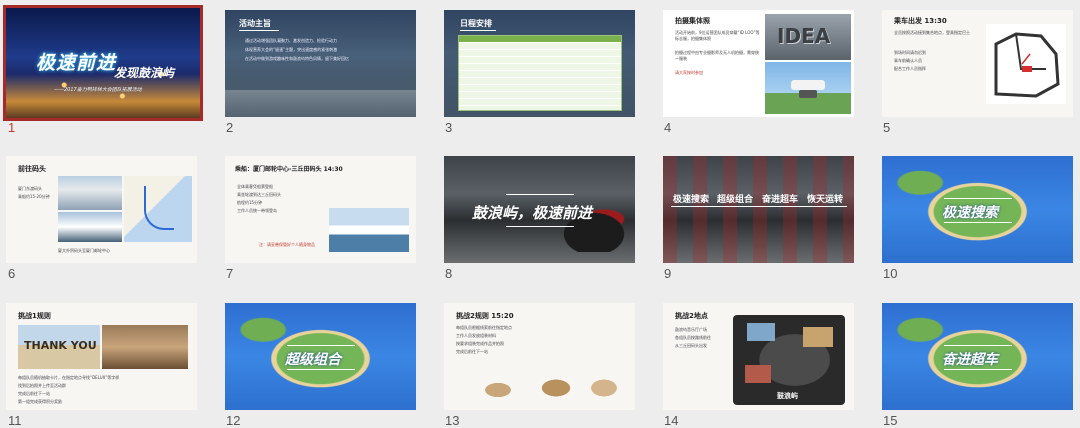  I want to click on slide-thumbnail-9: 极速搜索 超级组合 奋进超车 恢天运转, so click(758, 209).